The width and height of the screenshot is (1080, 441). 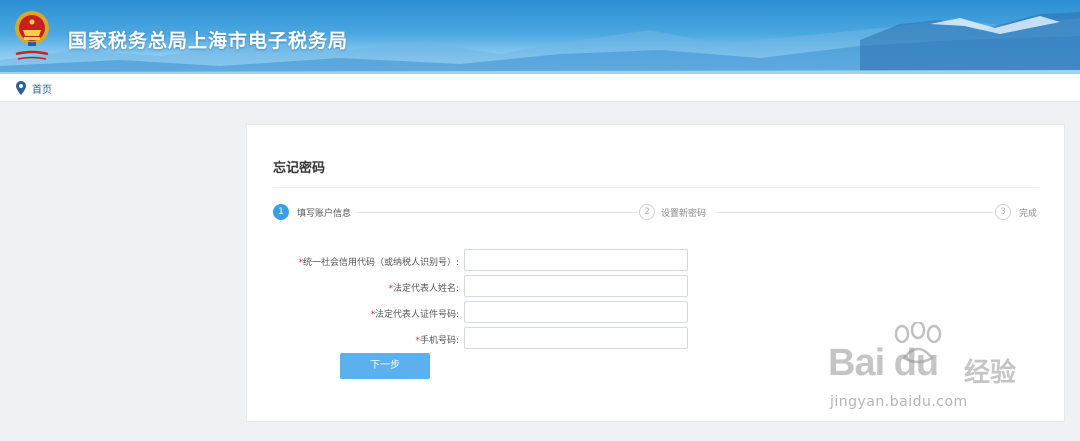 What do you see at coordinates (281, 212) in the screenshot?
I see `step-1-indicator: 1` at bounding box center [281, 212].